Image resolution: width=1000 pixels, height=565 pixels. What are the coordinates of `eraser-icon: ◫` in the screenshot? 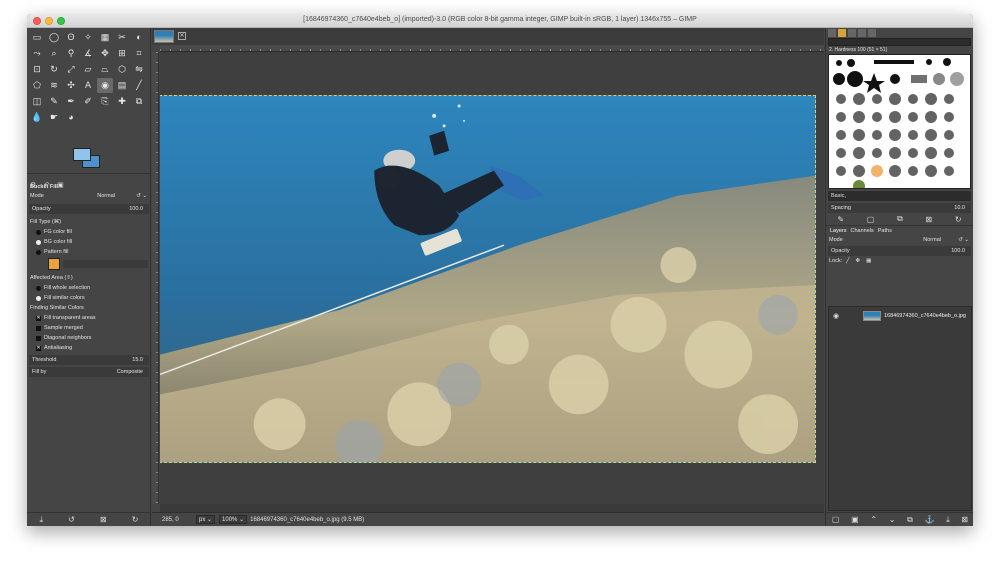 It's located at (37, 101).